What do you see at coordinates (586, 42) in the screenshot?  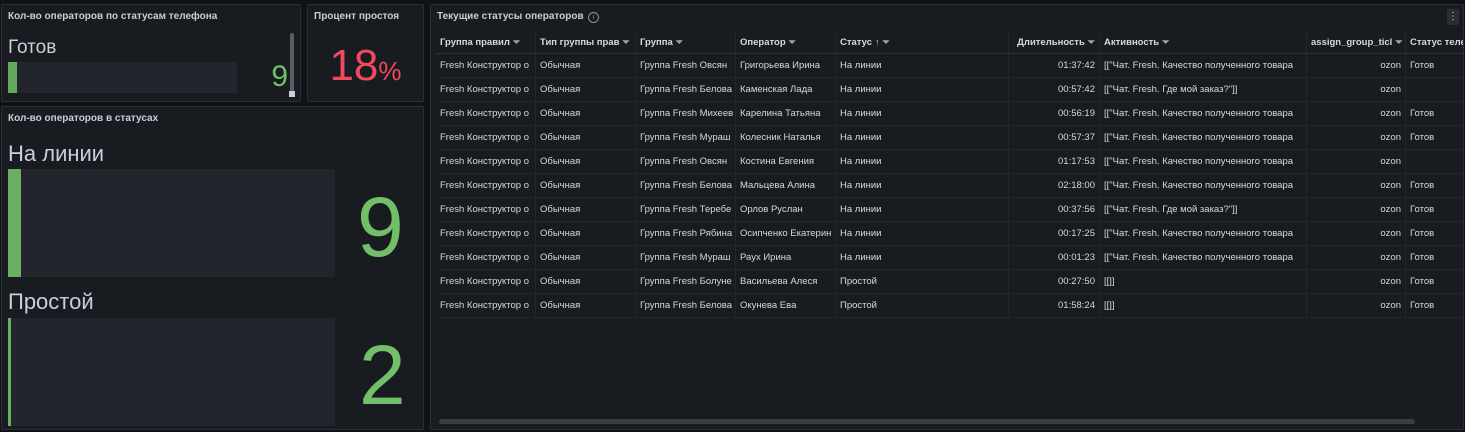 I see `column-header: Тип группы прав ⏷` at bounding box center [586, 42].